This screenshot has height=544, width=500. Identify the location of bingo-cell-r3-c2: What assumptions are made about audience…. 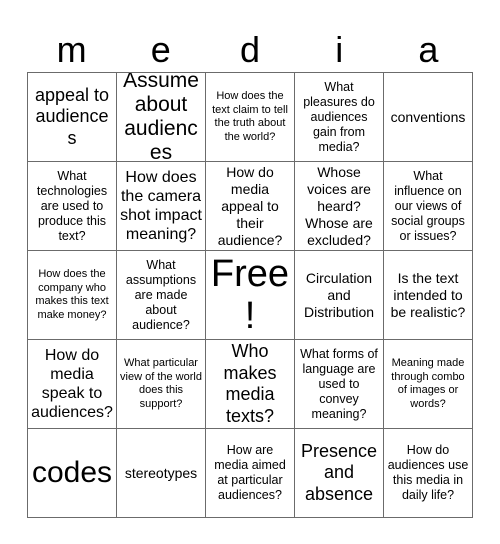
(161, 295).